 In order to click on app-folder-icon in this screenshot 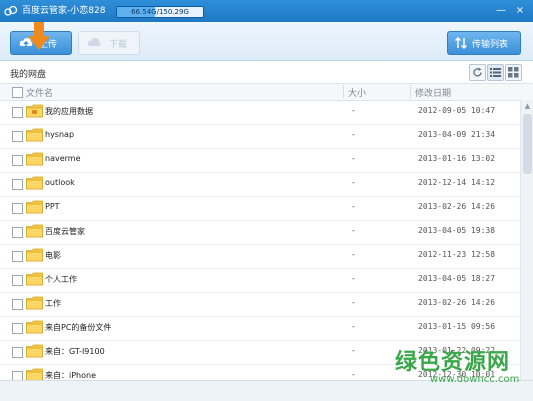, I will do `click(34, 111)`.